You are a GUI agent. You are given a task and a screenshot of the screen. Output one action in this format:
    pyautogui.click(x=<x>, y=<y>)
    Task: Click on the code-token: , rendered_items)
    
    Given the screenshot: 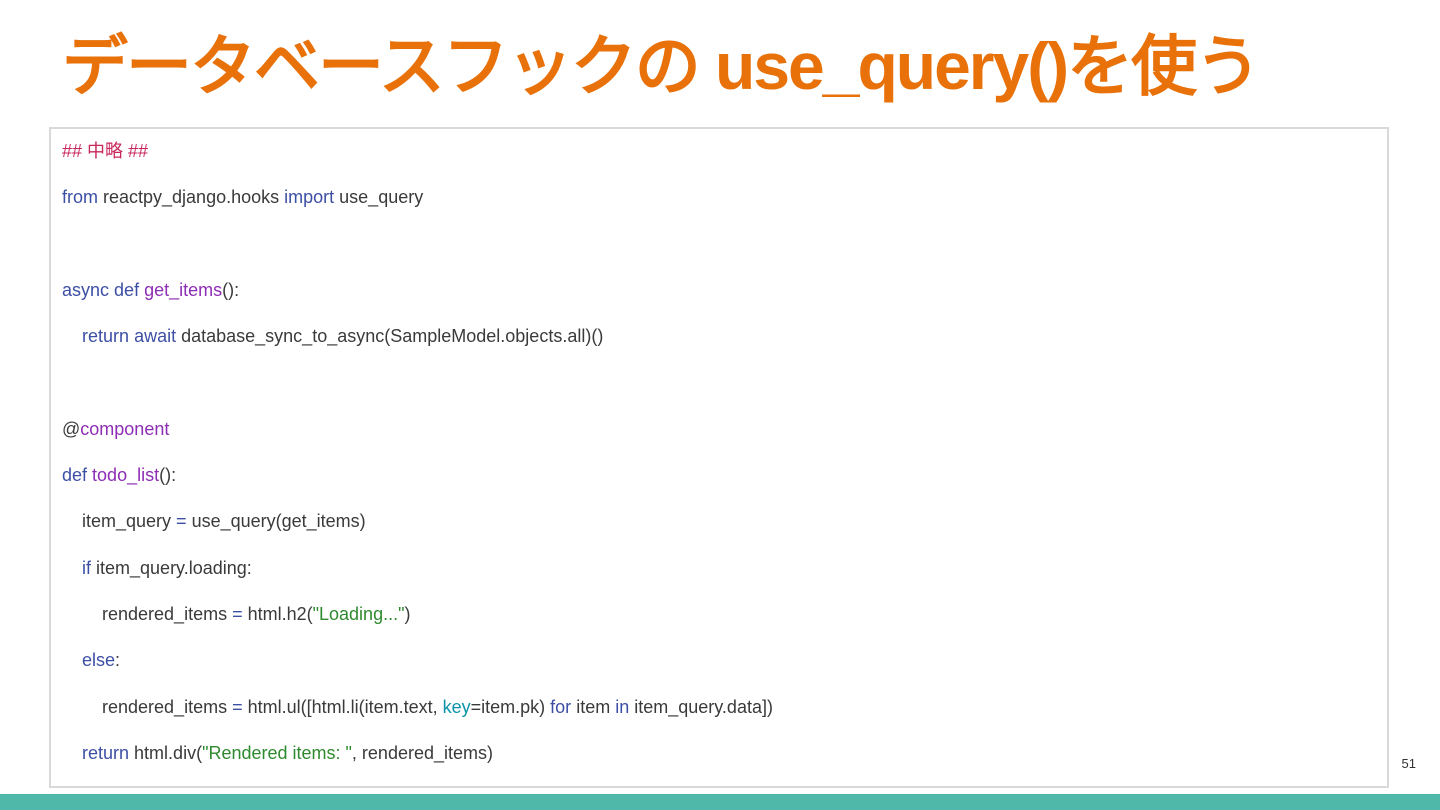 What is the action you would take?
    pyautogui.click(x=422, y=752)
    